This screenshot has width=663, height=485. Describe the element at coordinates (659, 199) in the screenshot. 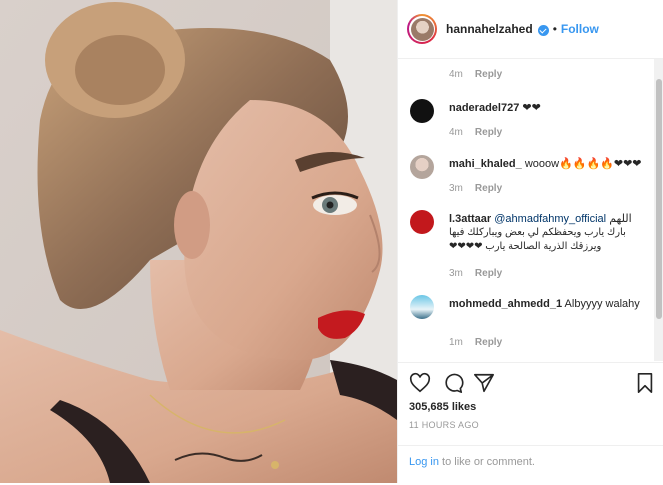

I see `scrollbar-thumb` at that location.